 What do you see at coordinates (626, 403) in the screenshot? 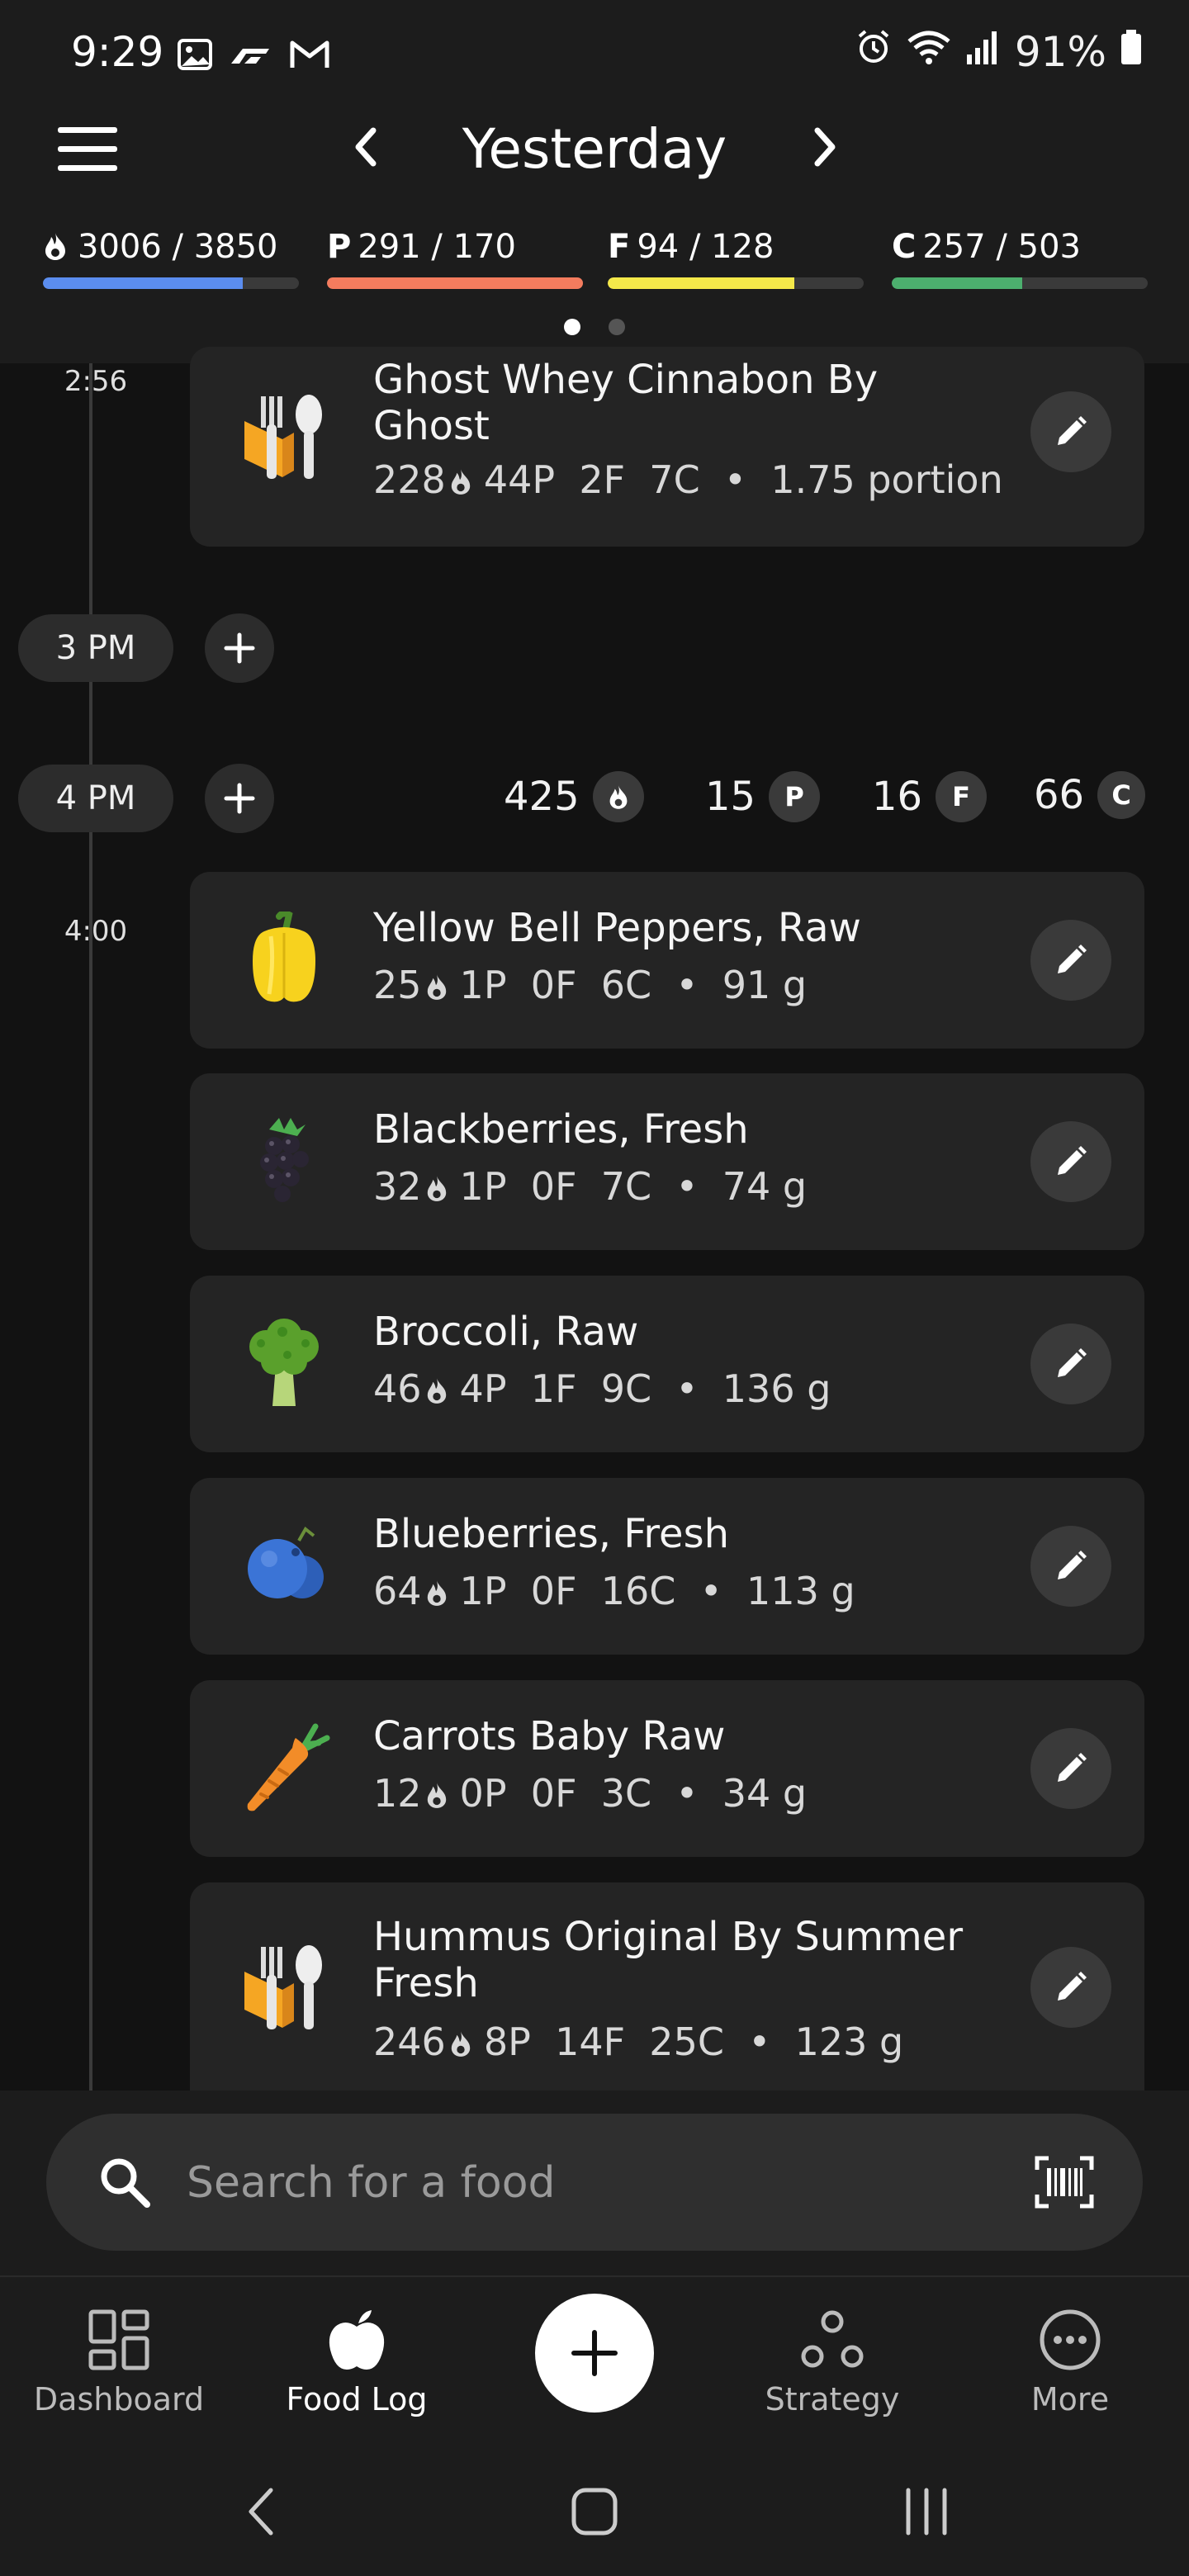
I see `food-name: Ghost Whey Cinnabon By Ghost` at bounding box center [626, 403].